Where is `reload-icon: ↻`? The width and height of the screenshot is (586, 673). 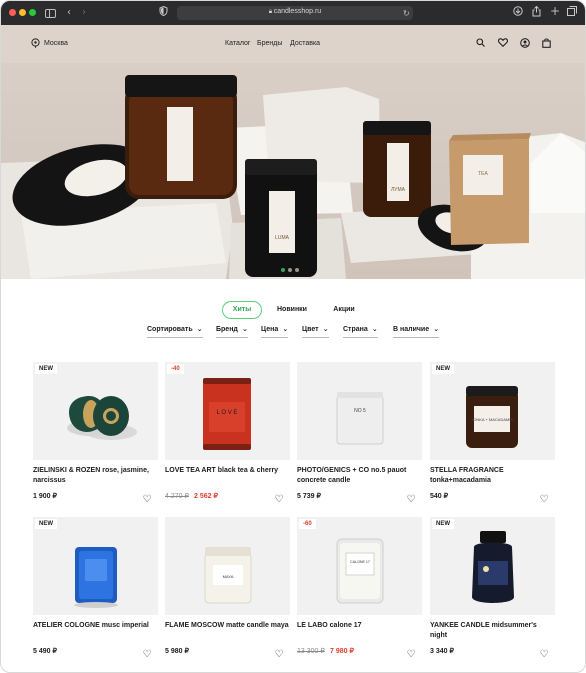
reload-icon: ↻ is located at coordinates (406, 14).